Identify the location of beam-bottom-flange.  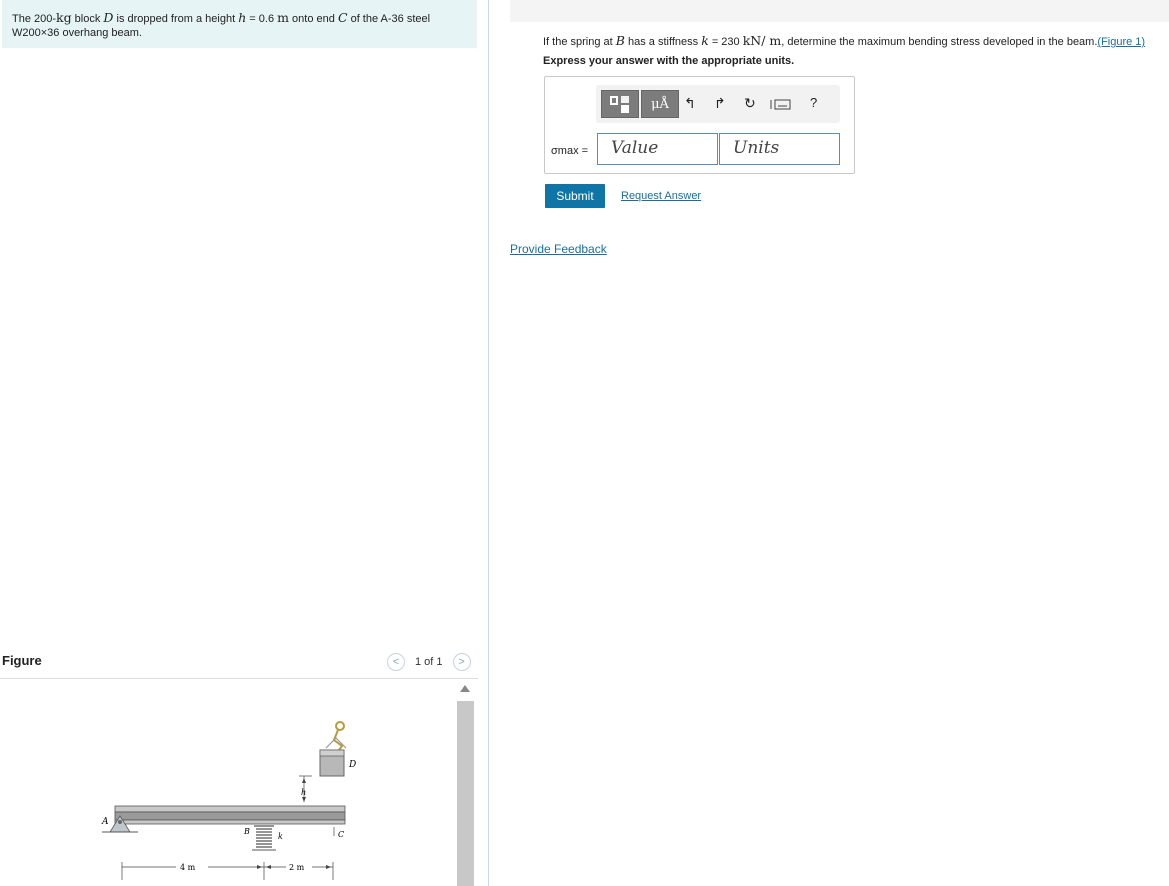
(230, 822).